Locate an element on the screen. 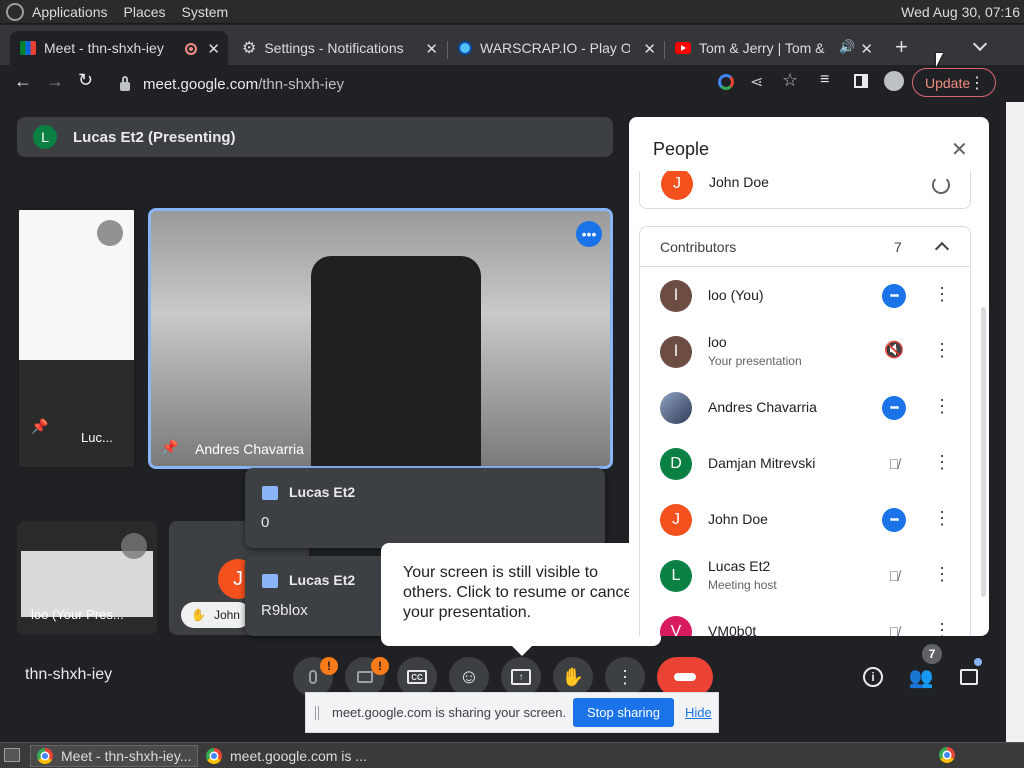  show-desktop-icon is located at coordinates (12, 755).